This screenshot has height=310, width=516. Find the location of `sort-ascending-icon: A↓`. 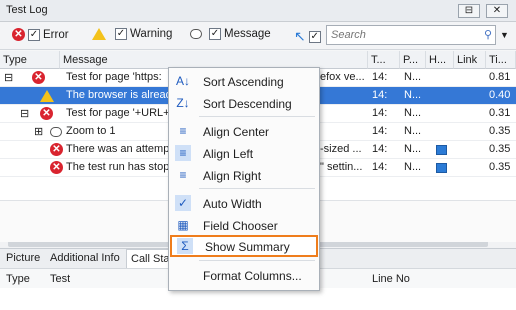

sort-ascending-icon: A↓ is located at coordinates (182, 81).